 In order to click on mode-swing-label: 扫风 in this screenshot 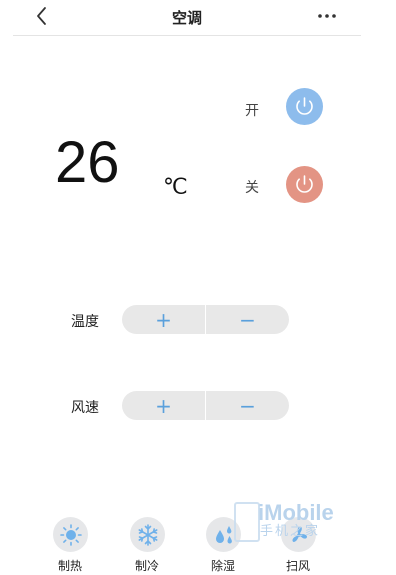, I will do `click(297, 566)`.